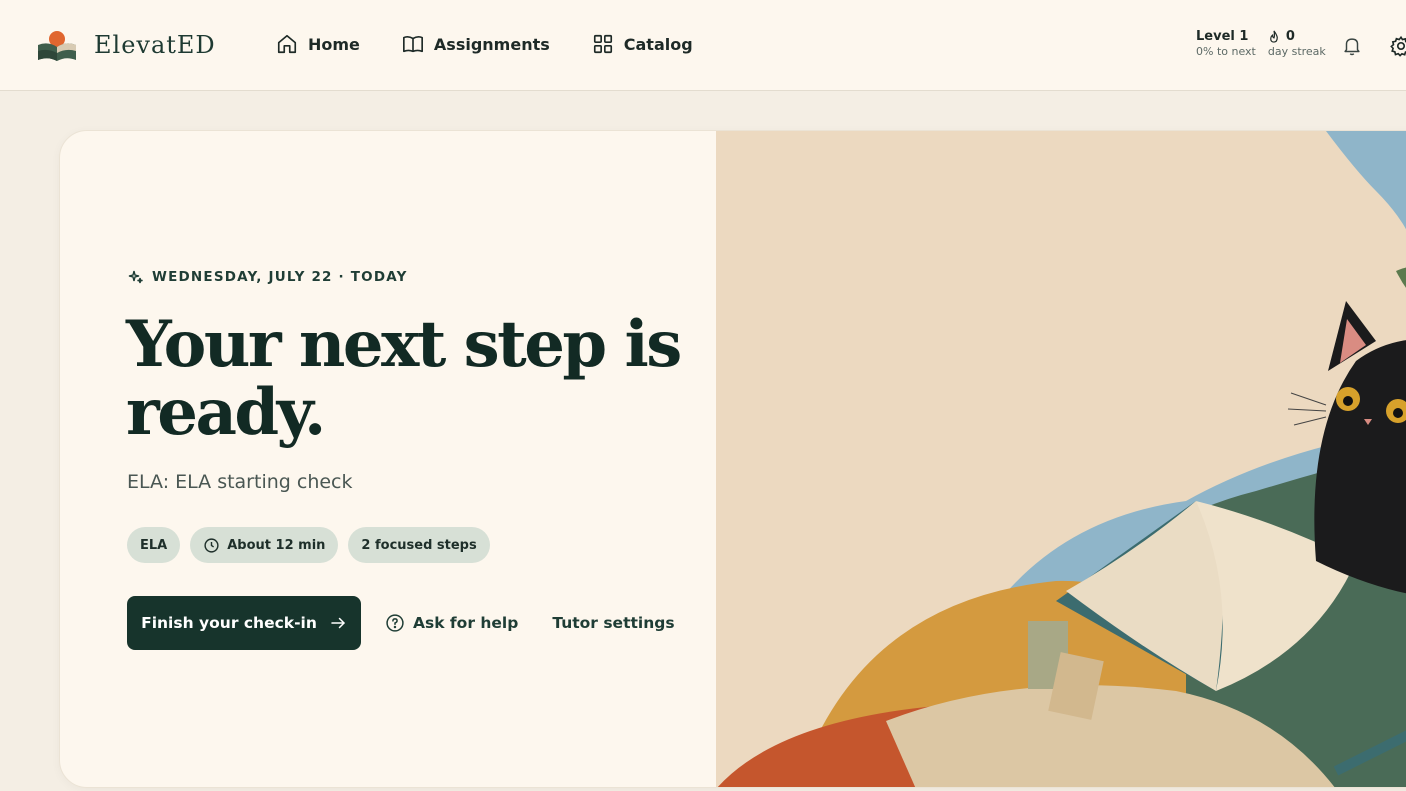 Image resolution: width=1406 pixels, height=791 pixels. Describe the element at coordinates (1352, 46) in the screenshot. I see `bell-icon` at that location.